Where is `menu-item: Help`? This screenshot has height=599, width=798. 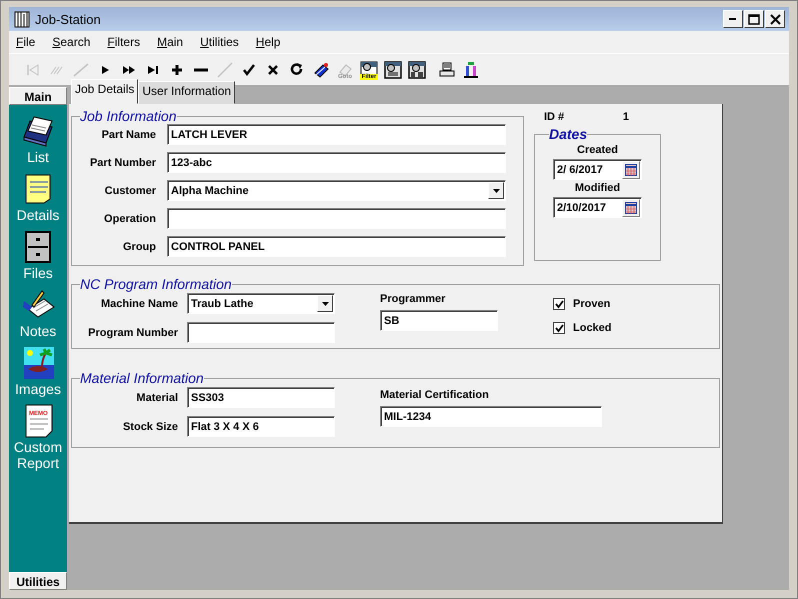
menu-item: Help is located at coordinates (271, 42).